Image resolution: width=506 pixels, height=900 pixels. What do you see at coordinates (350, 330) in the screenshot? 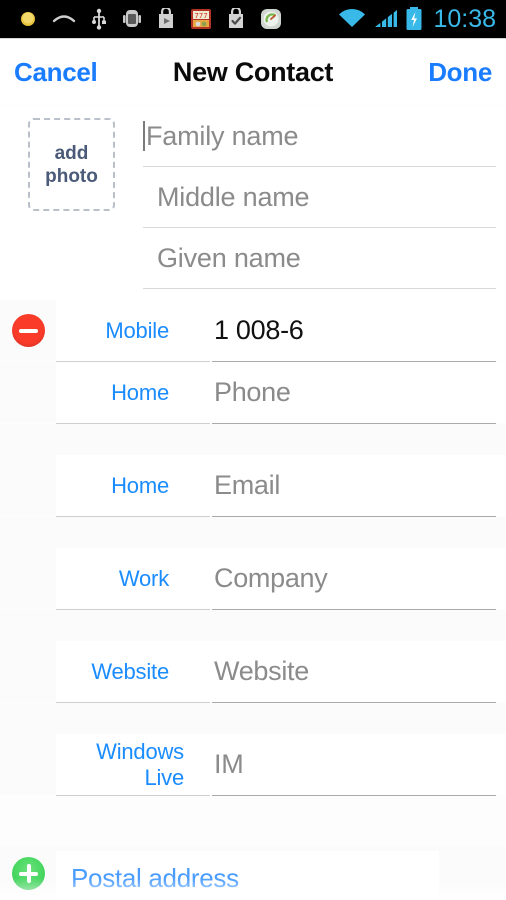
I see `field-value-mobile: 1 008-6` at bounding box center [350, 330].